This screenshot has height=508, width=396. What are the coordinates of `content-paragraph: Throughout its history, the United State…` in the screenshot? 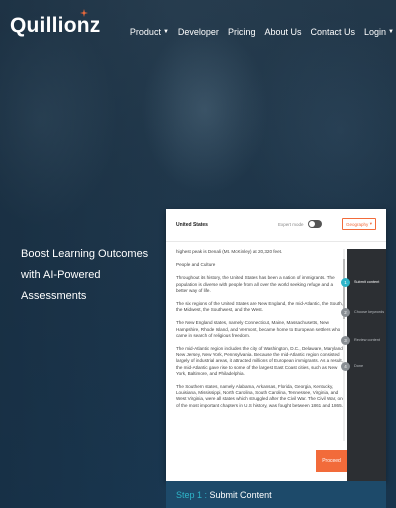 It's located at (255, 284).